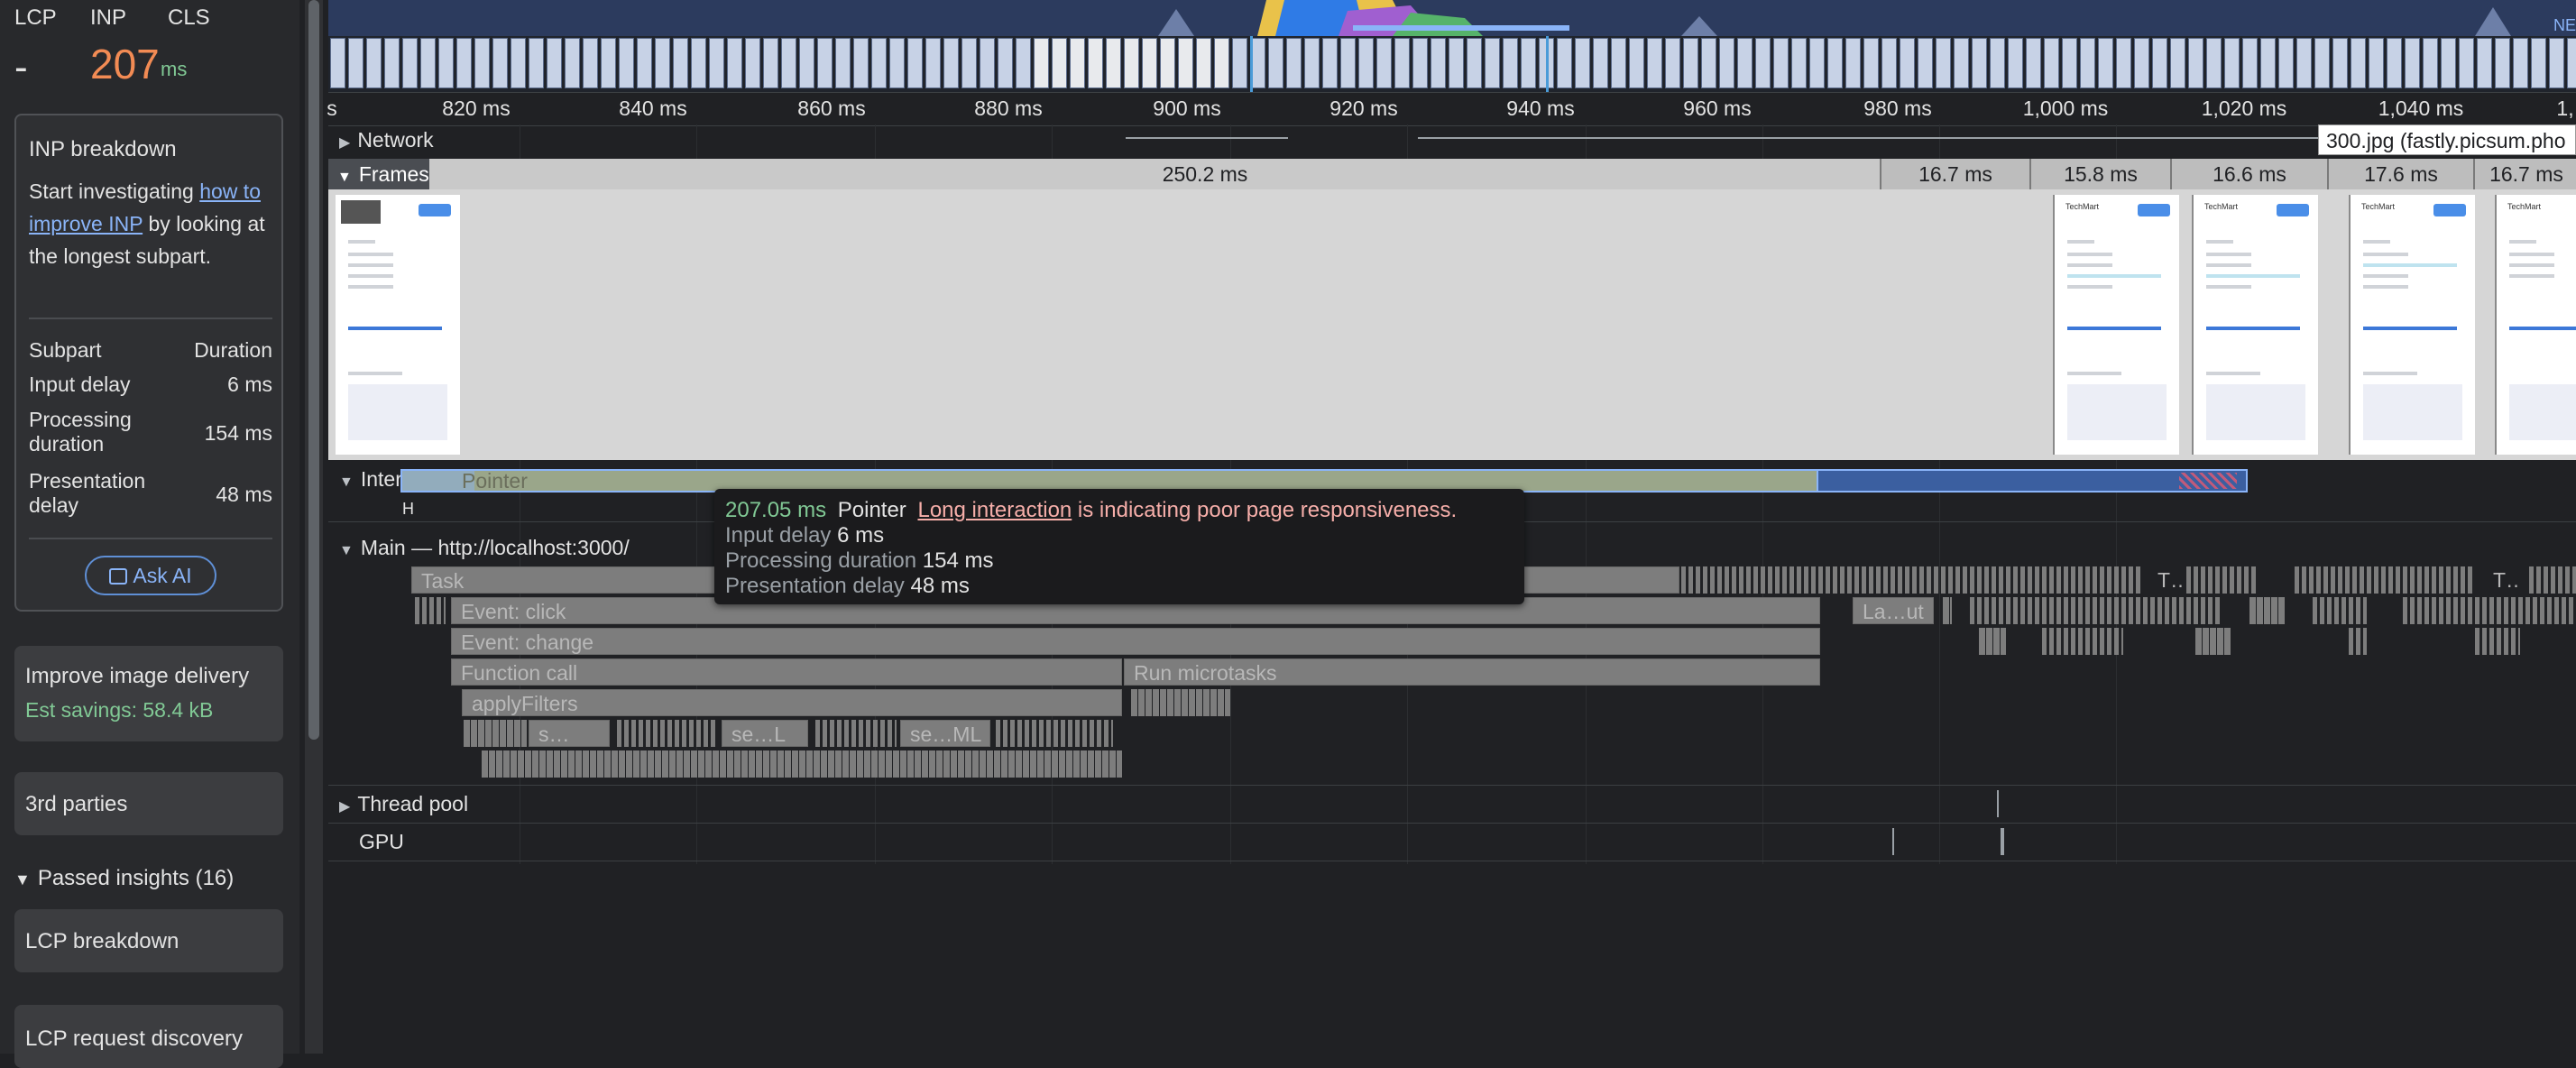  What do you see at coordinates (150, 385) in the screenshot?
I see `subpart-row: Input delay 6 ms` at bounding box center [150, 385].